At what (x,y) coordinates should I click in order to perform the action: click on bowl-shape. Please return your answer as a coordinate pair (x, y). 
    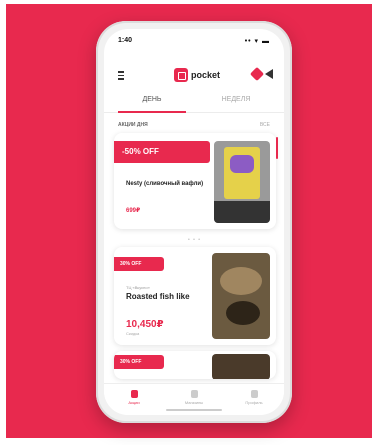
    Looking at the image, I should click on (243, 313).